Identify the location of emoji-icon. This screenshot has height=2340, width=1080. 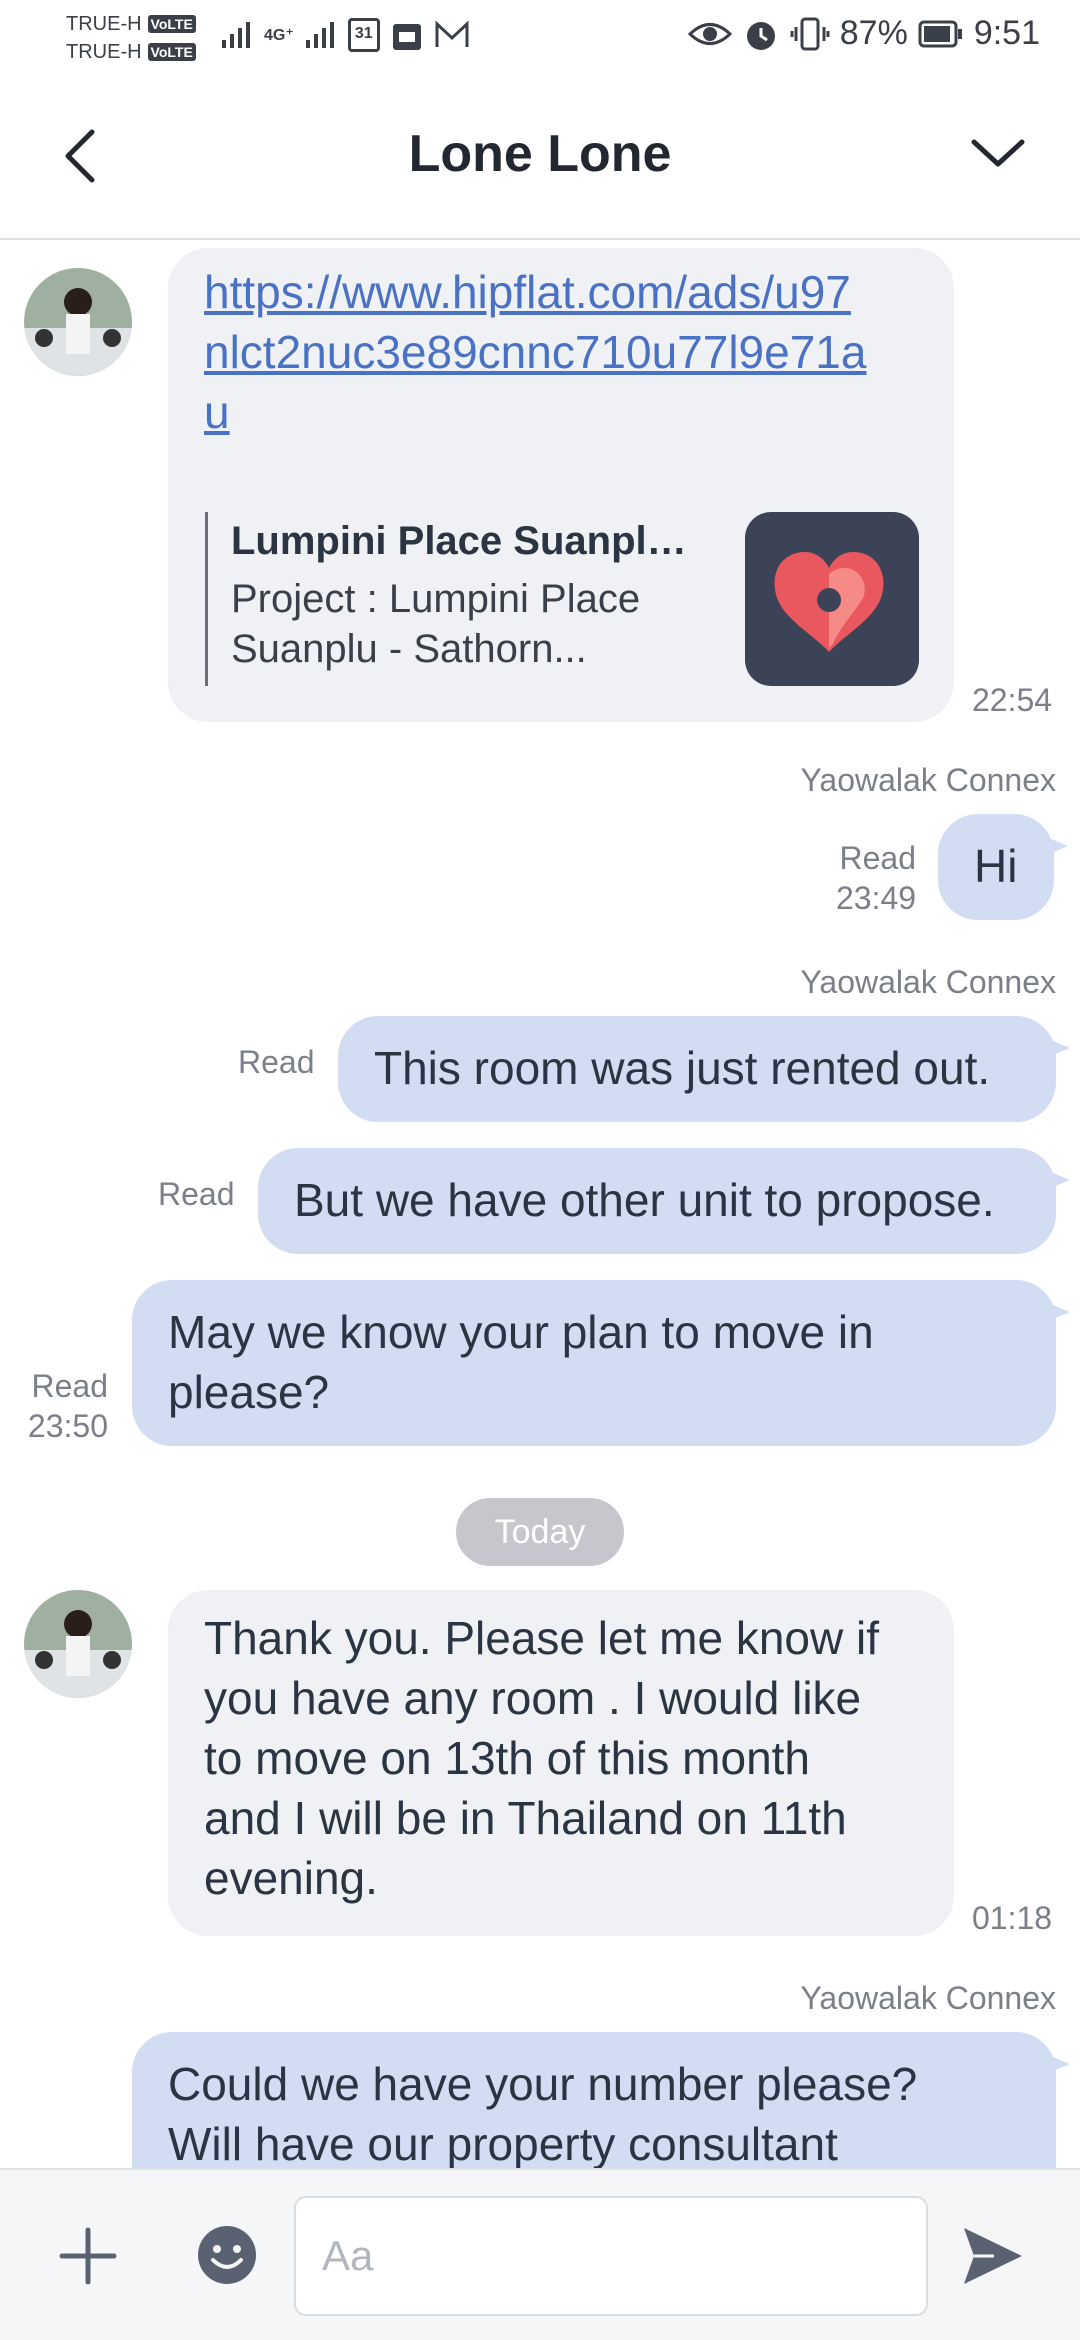
(227, 2255).